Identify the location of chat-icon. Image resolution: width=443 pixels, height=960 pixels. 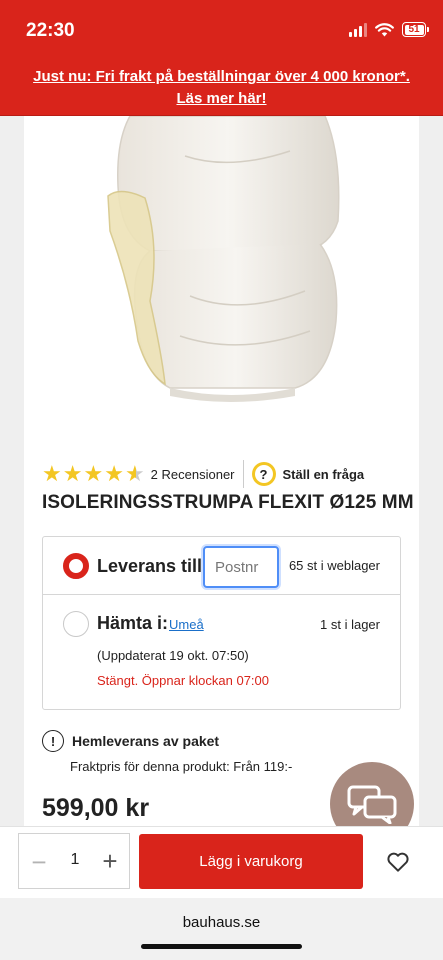
(372, 804).